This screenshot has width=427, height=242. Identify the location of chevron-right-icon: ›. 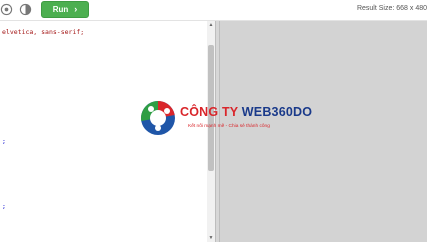
(76, 9).